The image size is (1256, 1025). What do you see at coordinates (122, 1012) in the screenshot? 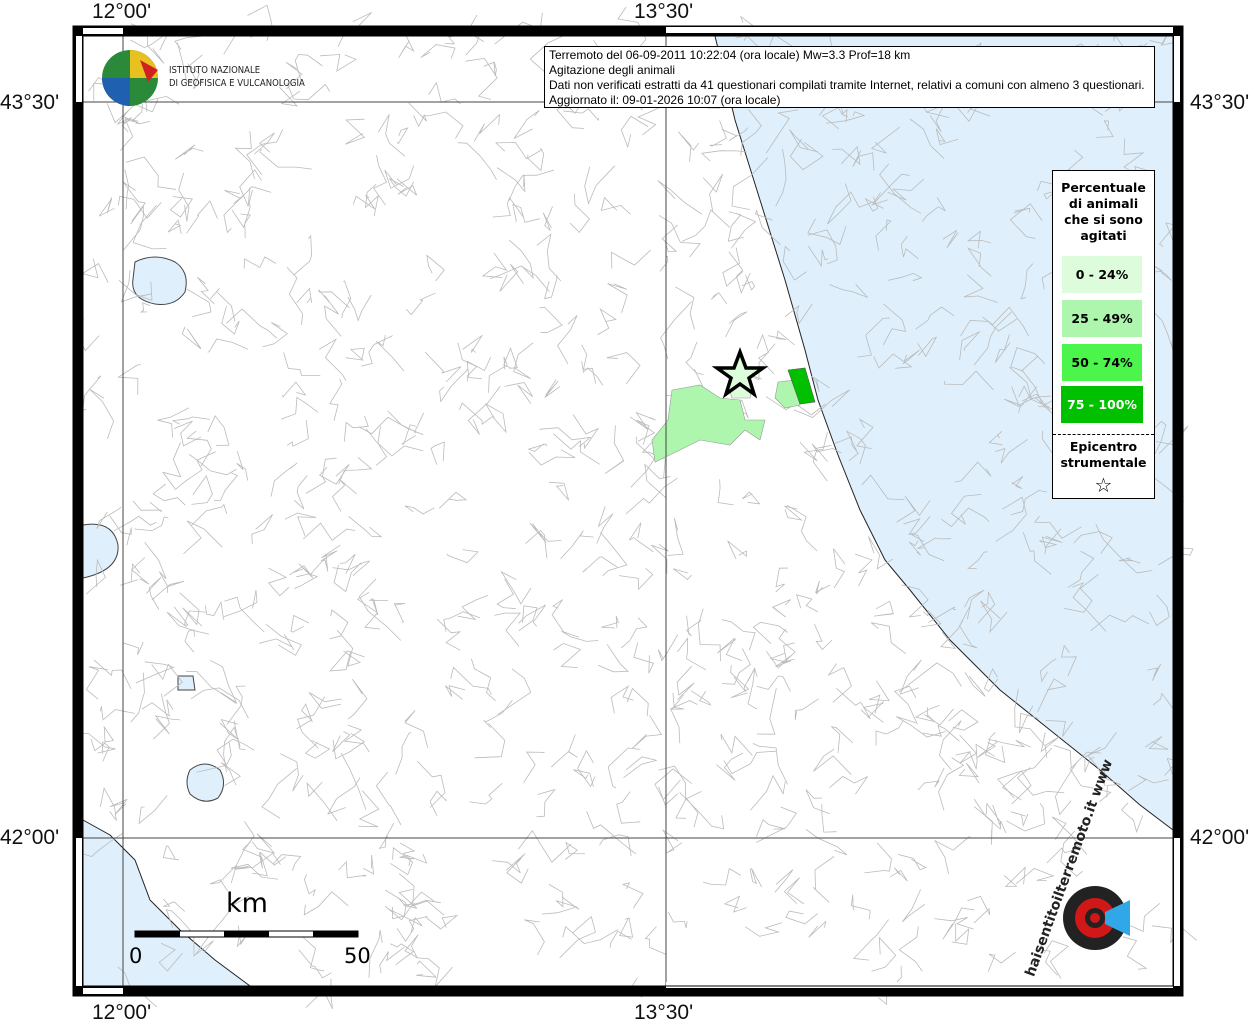
I see `lon-label-bottom-left: 12°00'` at bounding box center [122, 1012].